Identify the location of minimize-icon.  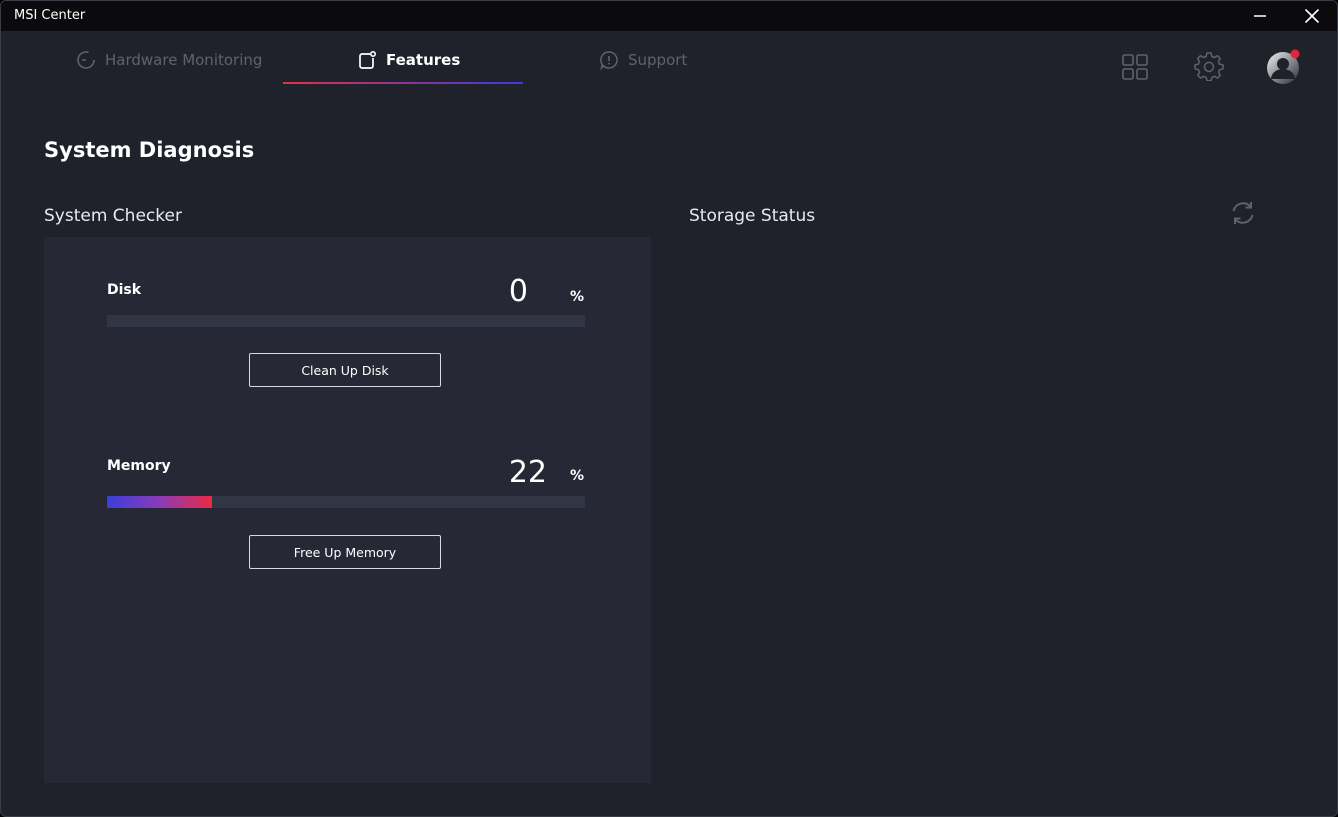
(1260, 16).